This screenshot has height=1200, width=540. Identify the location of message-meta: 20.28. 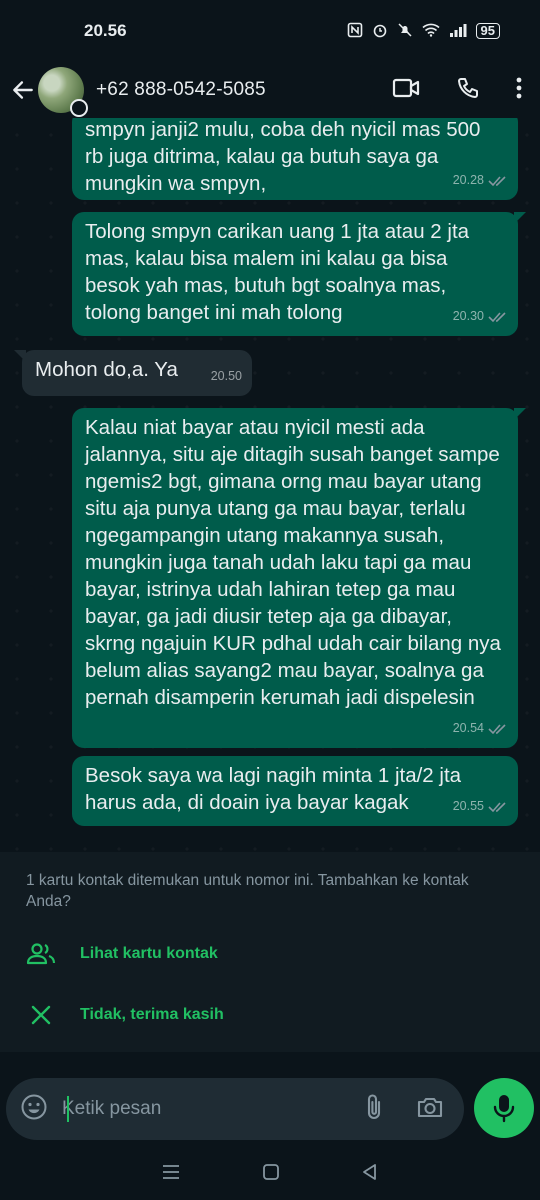
(480, 180).